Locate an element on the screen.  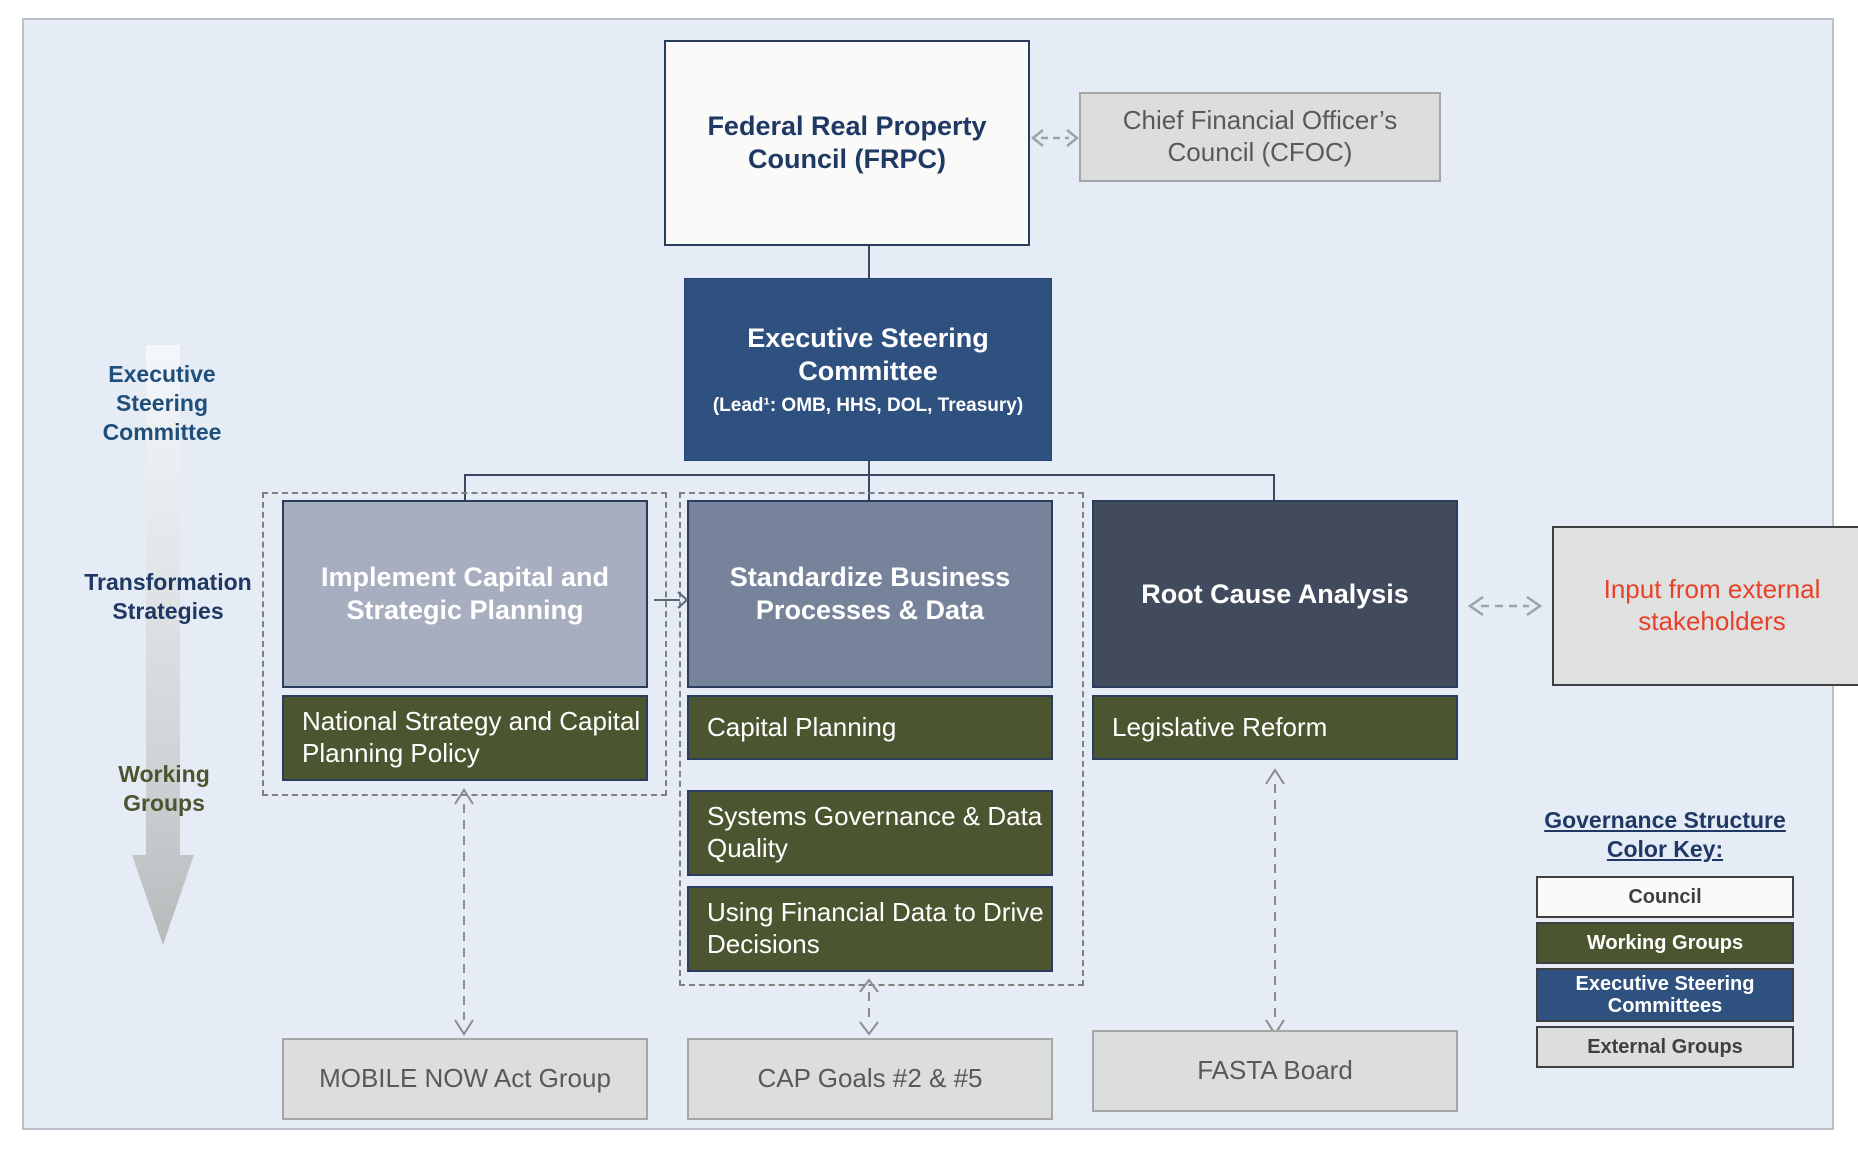
box-input-from-external-stakeholders: Input from external stakeholders is located at coordinates (1705, 606).